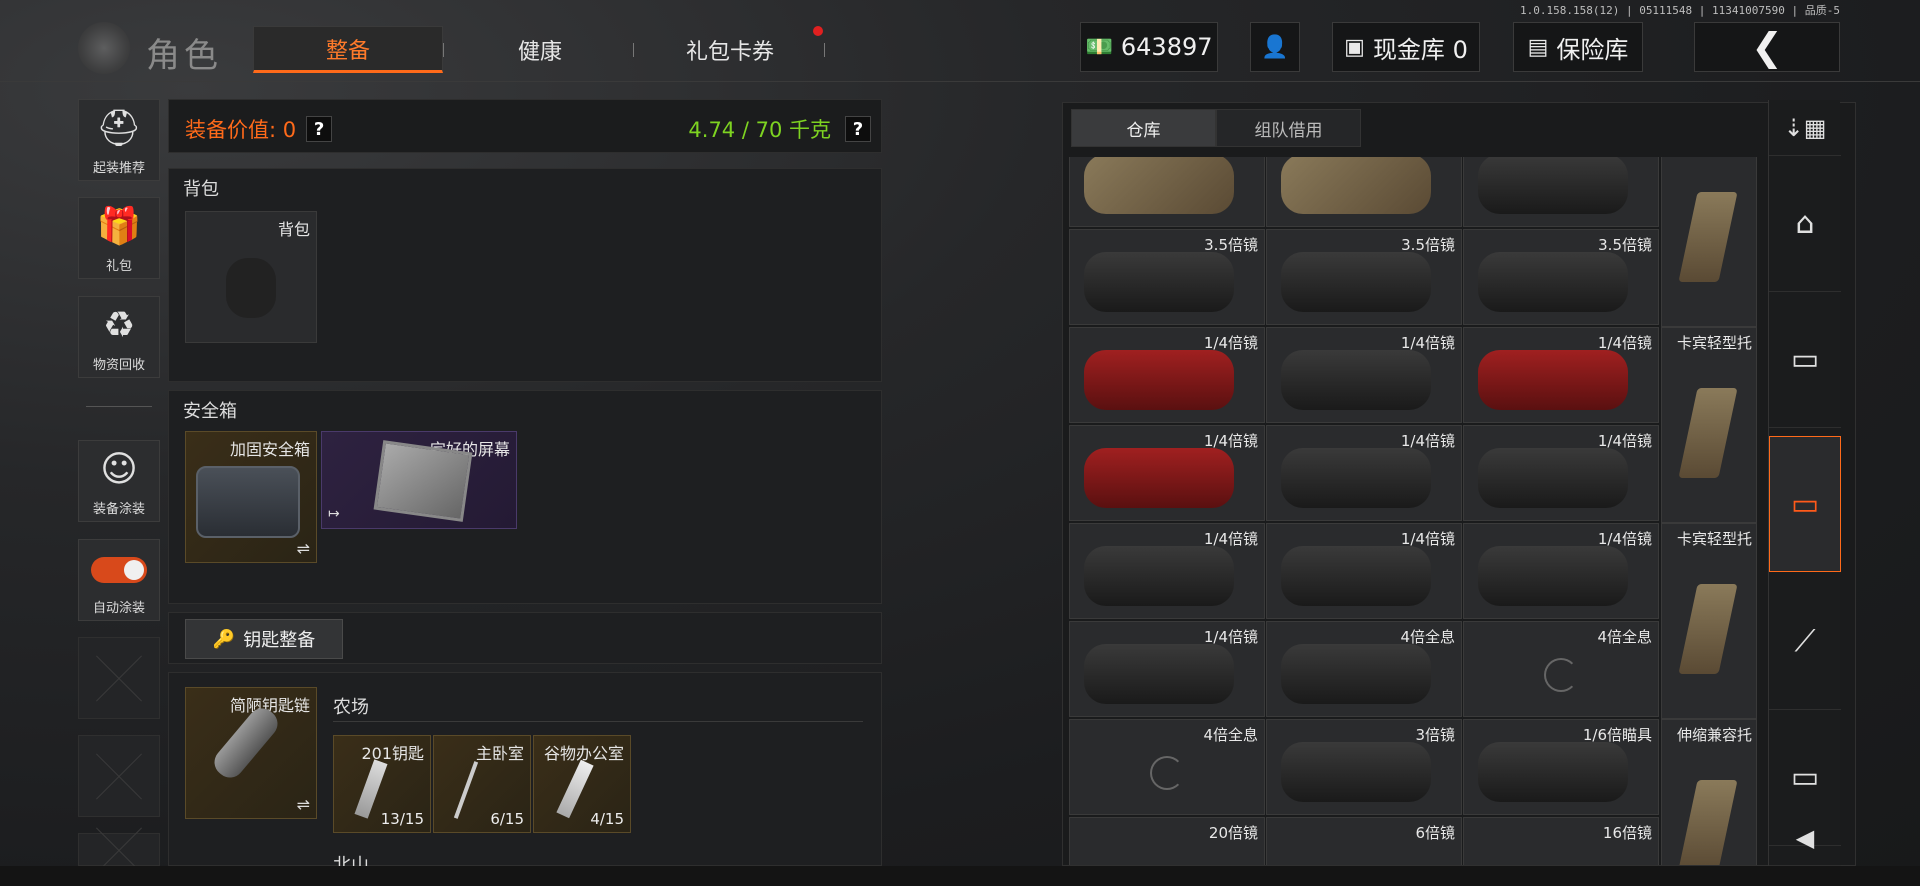 The height and width of the screenshot is (886, 1920). Describe the element at coordinates (858, 129) in the screenshot. I see `weight-help-button: ?` at that location.